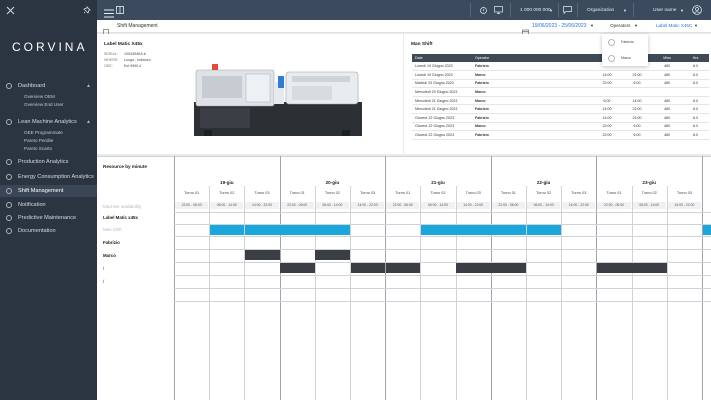 This screenshot has height=400, width=711. Describe the element at coordinates (48, 122) in the screenshot. I see `sidebar-item-lean-machine-analytics: Lean Machine Analytics ▲` at that location.